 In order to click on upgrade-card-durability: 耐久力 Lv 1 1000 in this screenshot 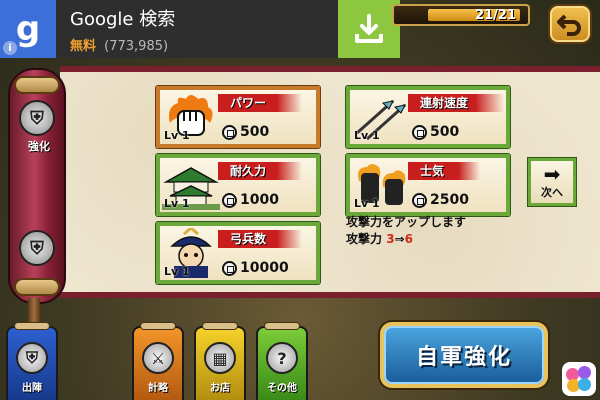, I will do `click(238, 185)`.